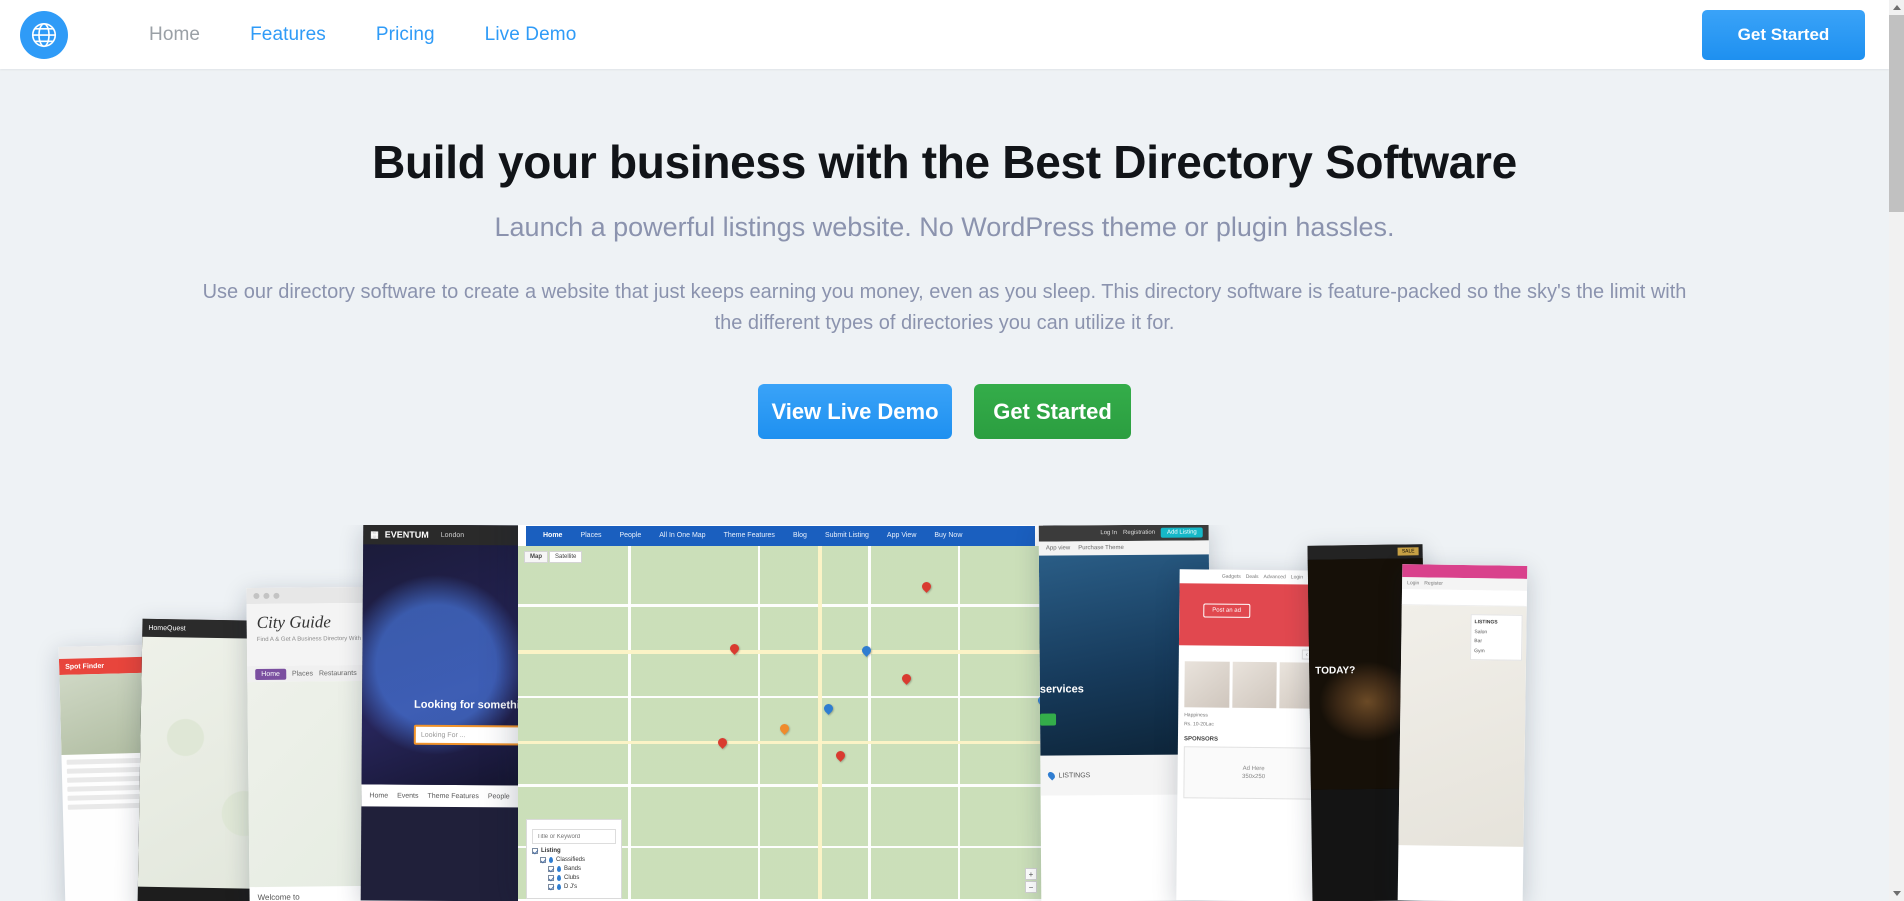 The image size is (1904, 901). Describe the element at coordinates (571, 887) in the screenshot. I see `filter-label: D J's` at that location.